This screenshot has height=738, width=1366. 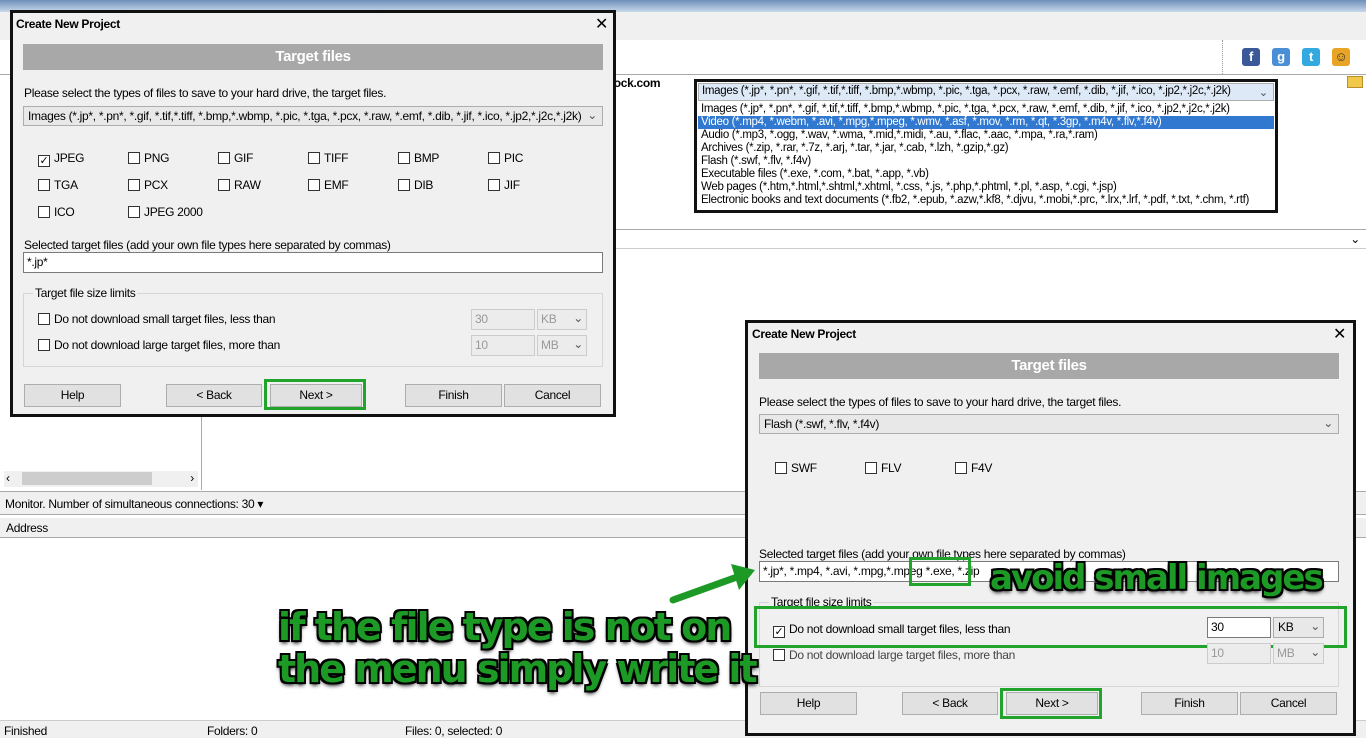 I want to click on checkbox-jif: JIF, so click(x=504, y=185).